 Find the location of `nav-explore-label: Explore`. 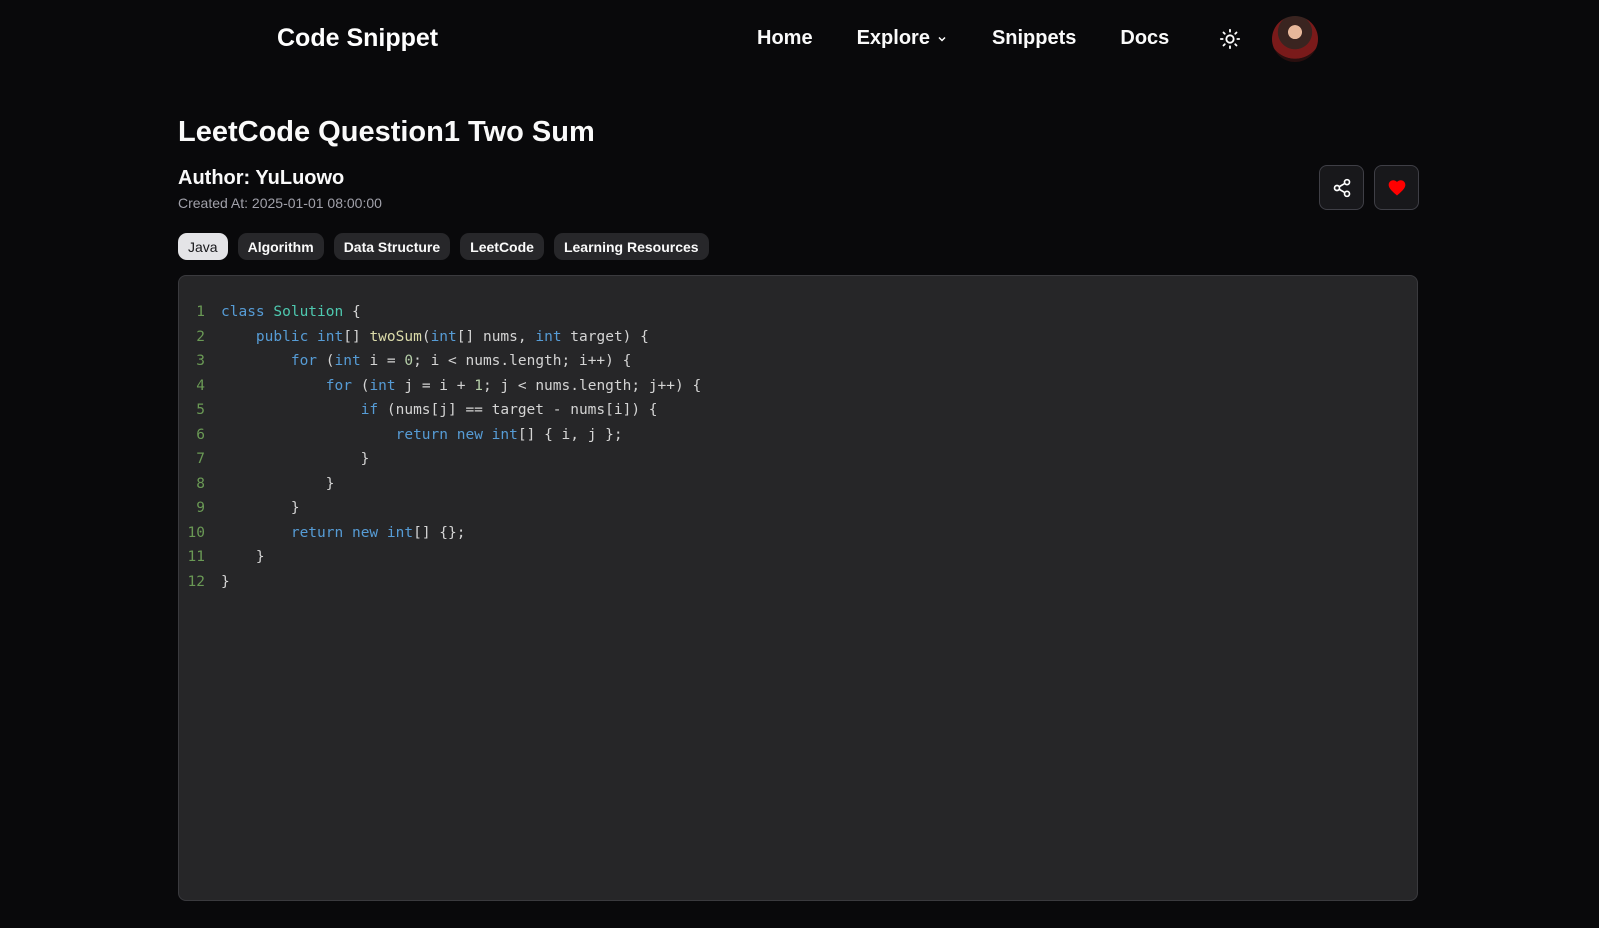

nav-explore-label: Explore is located at coordinates (893, 38).